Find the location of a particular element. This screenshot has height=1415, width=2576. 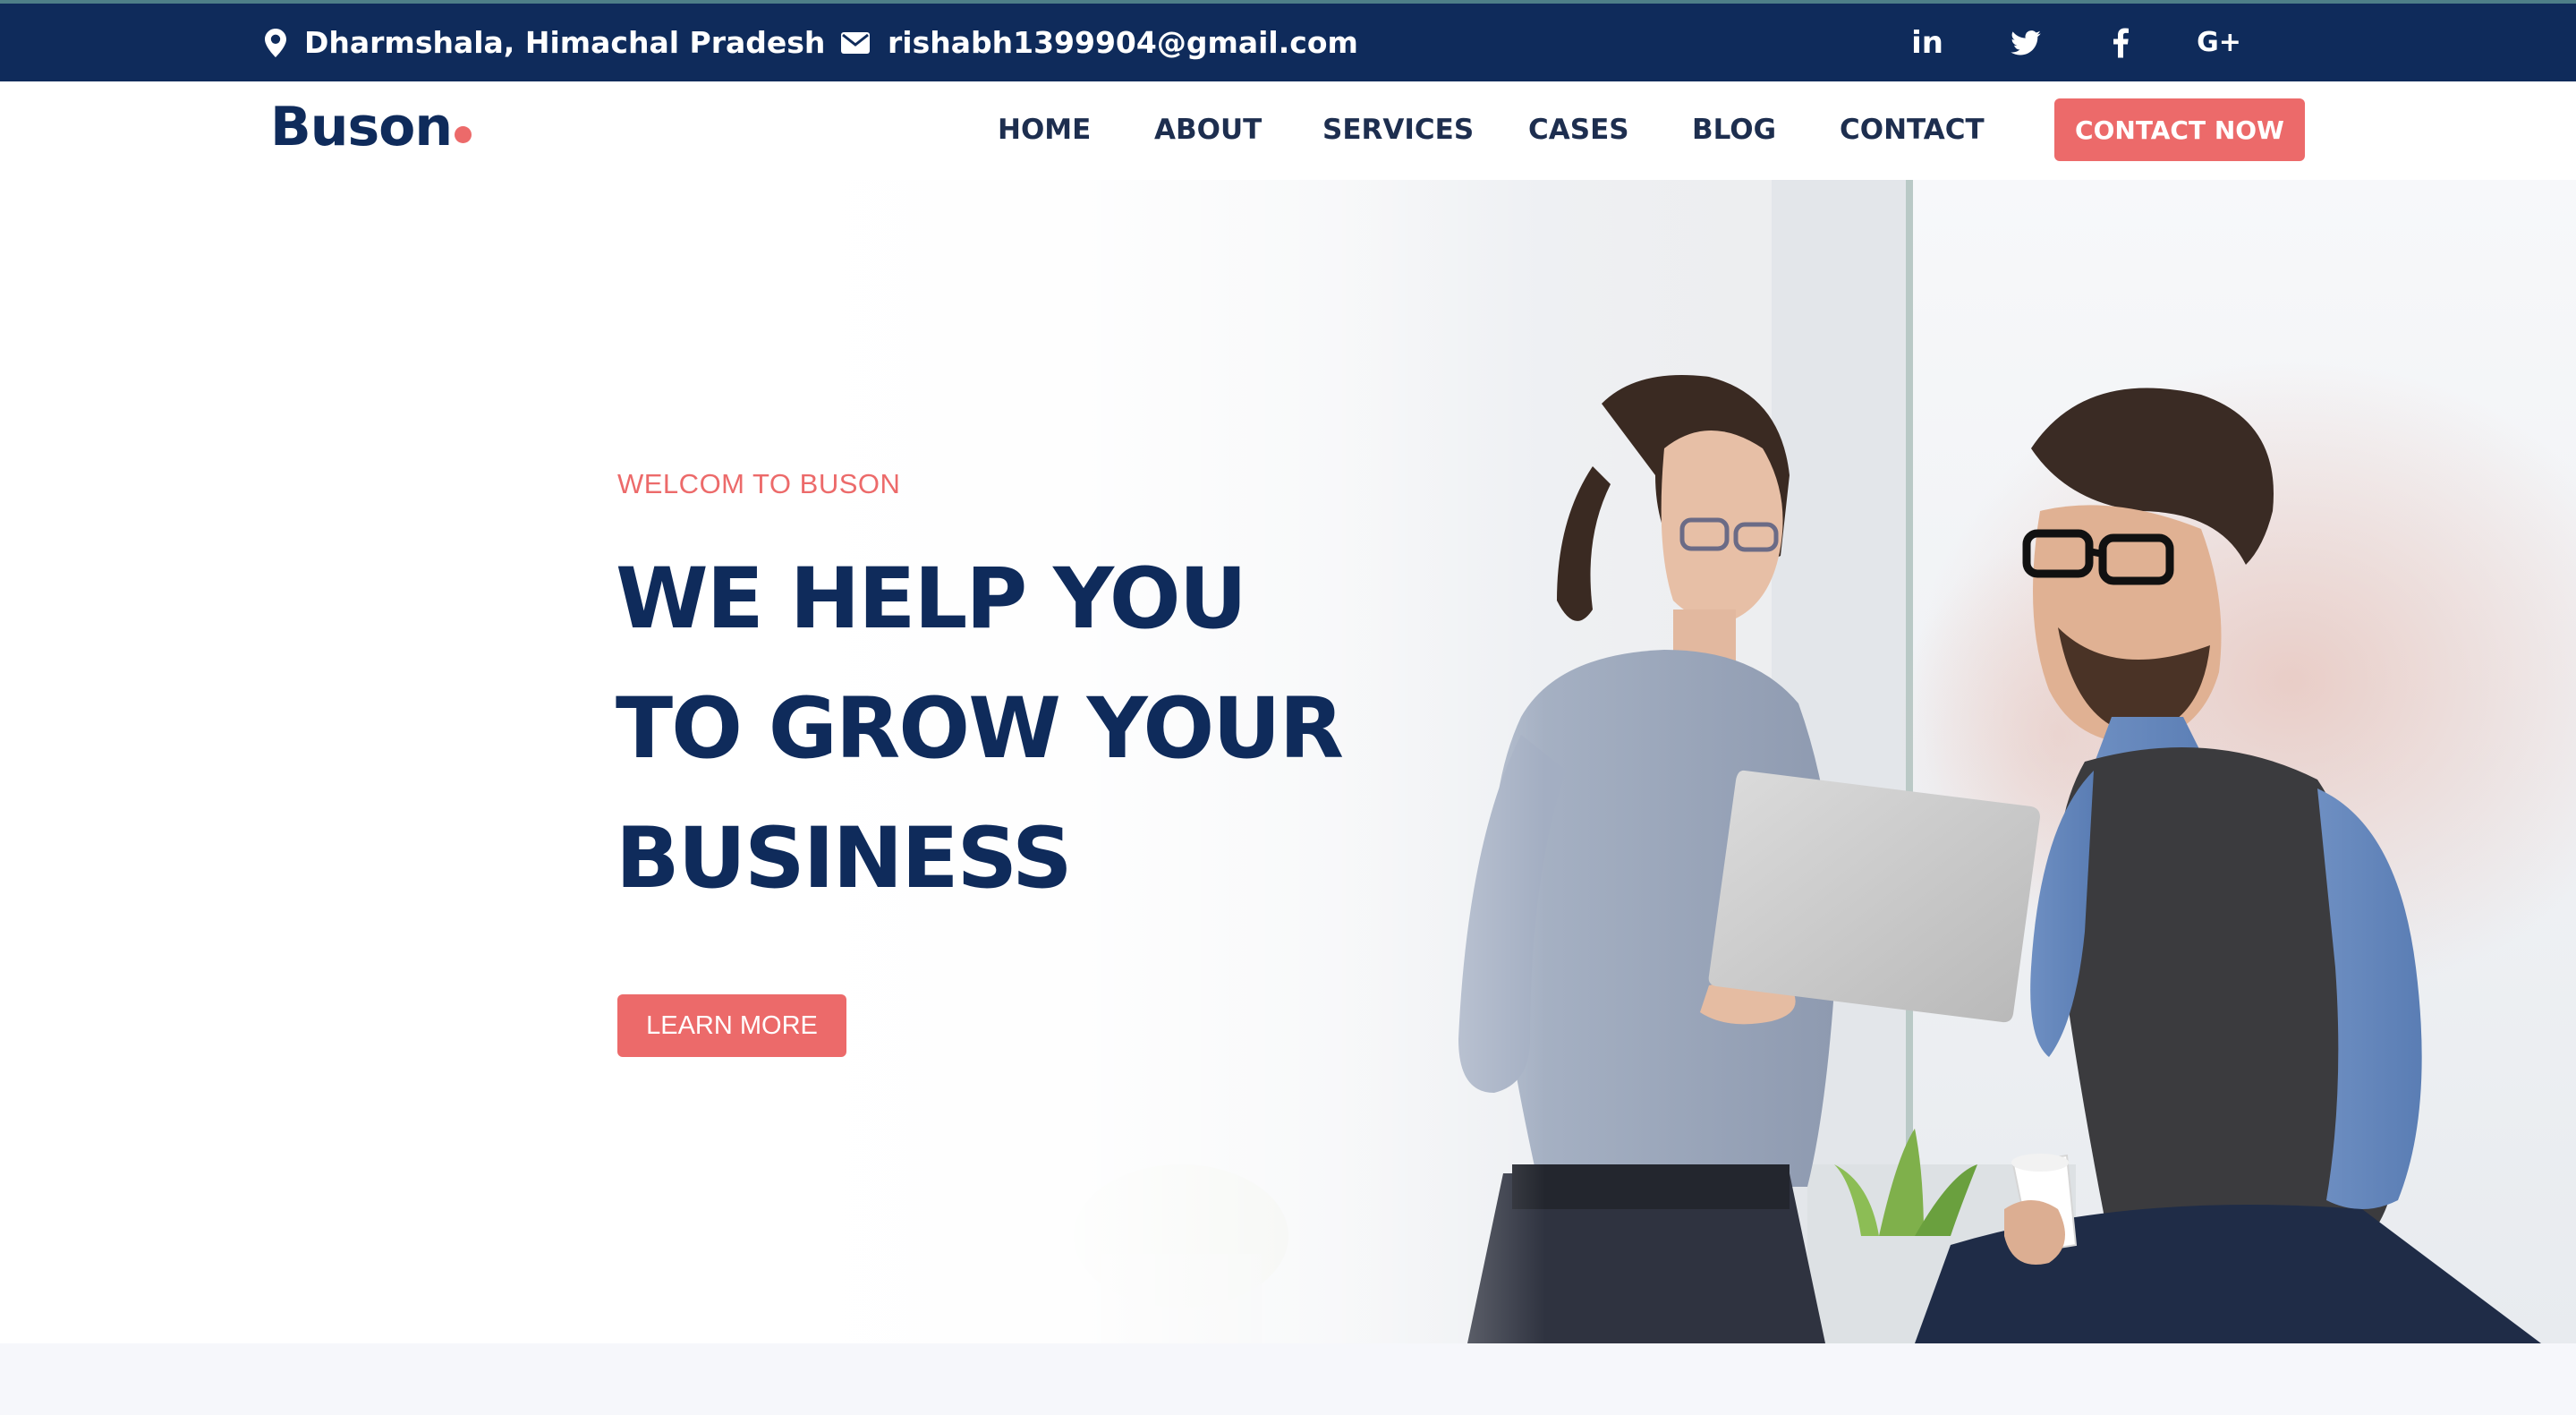

email-info: rishabh1399904@gmail.com is located at coordinates (1099, 42).